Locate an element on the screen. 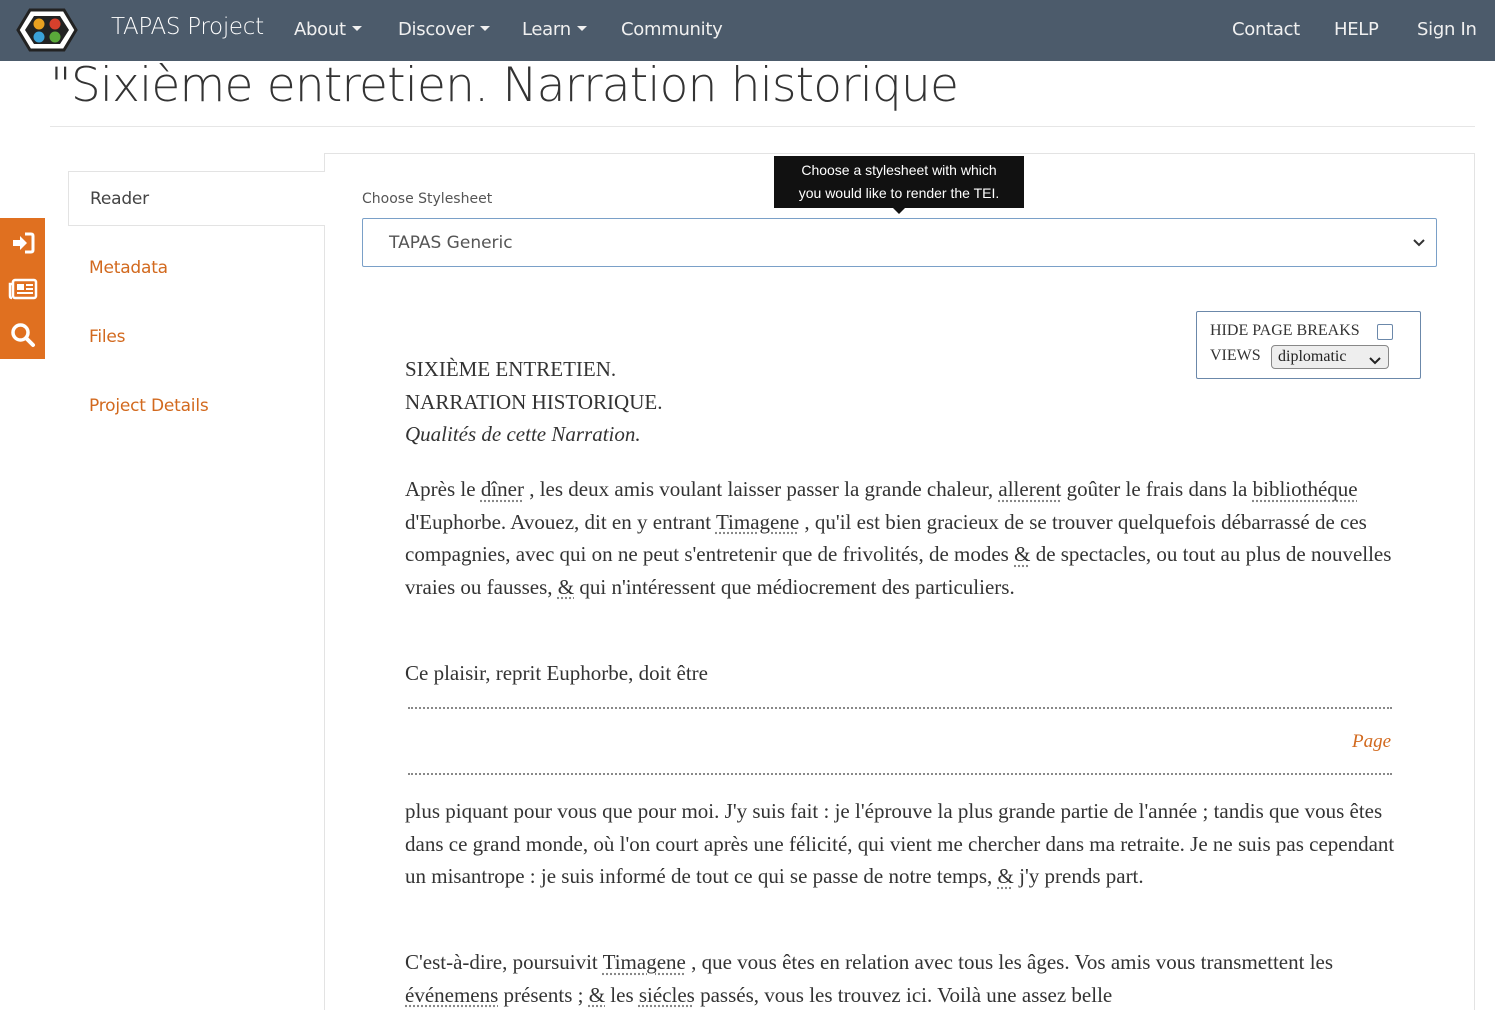 This screenshot has height=1010, width=1495. nav-about-label: About is located at coordinates (320, 29).